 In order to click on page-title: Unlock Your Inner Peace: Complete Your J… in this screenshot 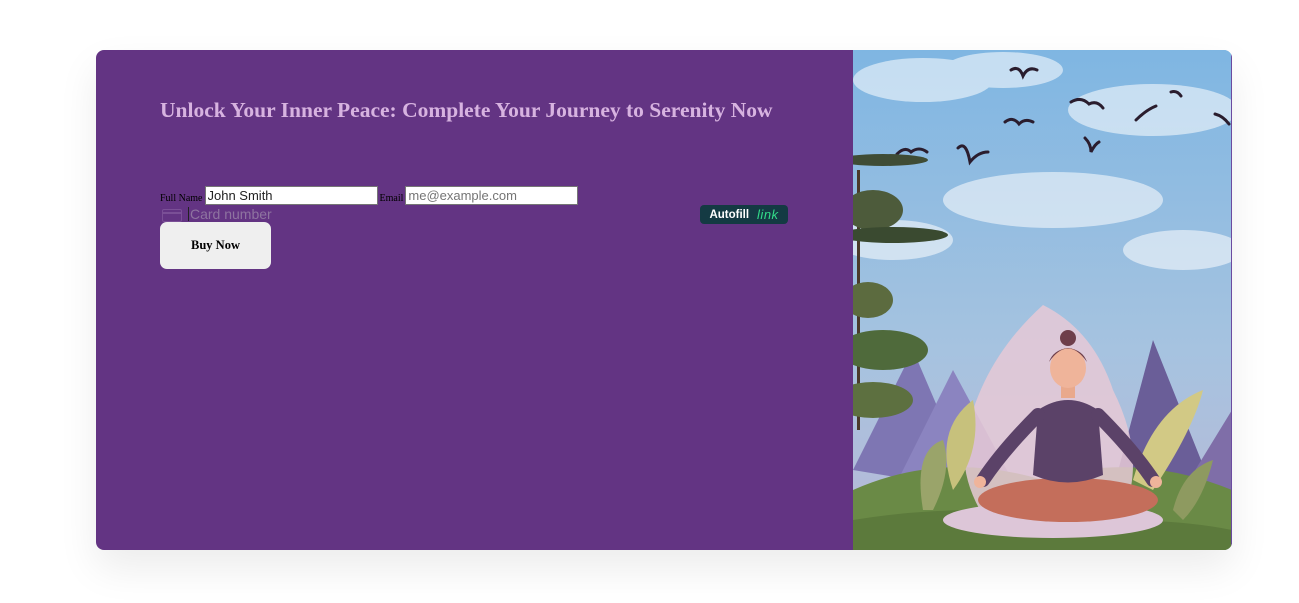, I will do `click(466, 110)`.